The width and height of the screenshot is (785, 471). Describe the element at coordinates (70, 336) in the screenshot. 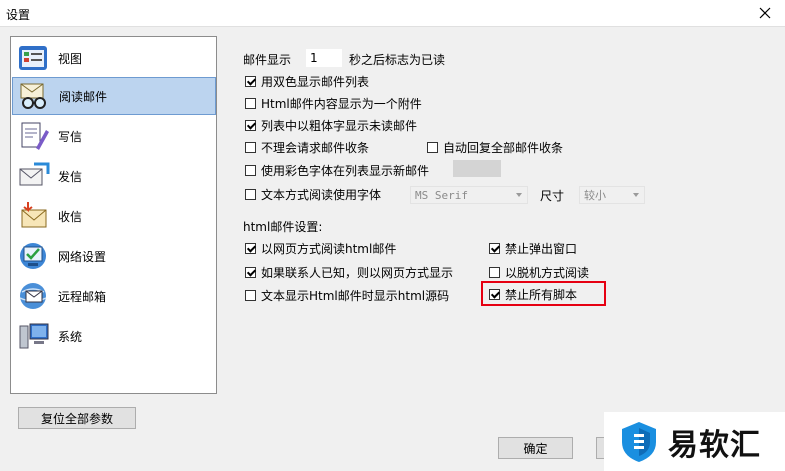

I see `sidebar-item-label: 系统` at that location.